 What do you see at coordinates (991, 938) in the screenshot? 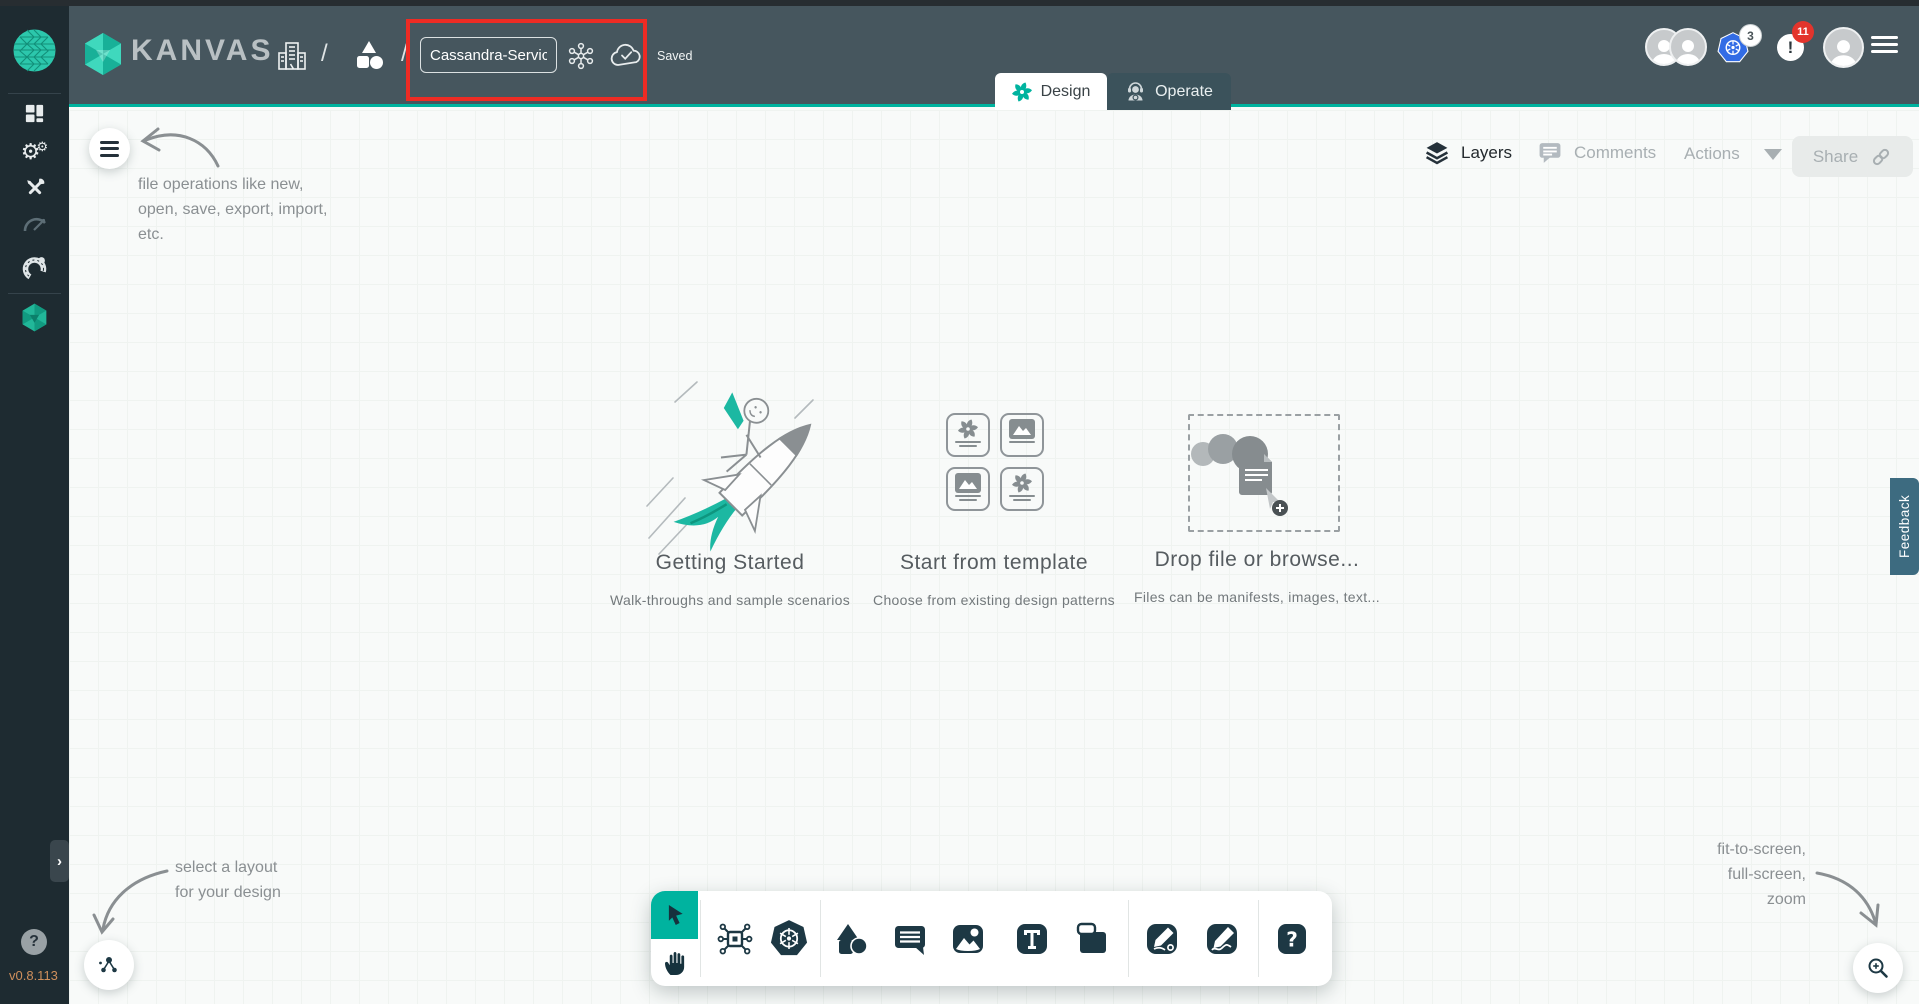
I see `tools-toolbar: ?` at bounding box center [991, 938].